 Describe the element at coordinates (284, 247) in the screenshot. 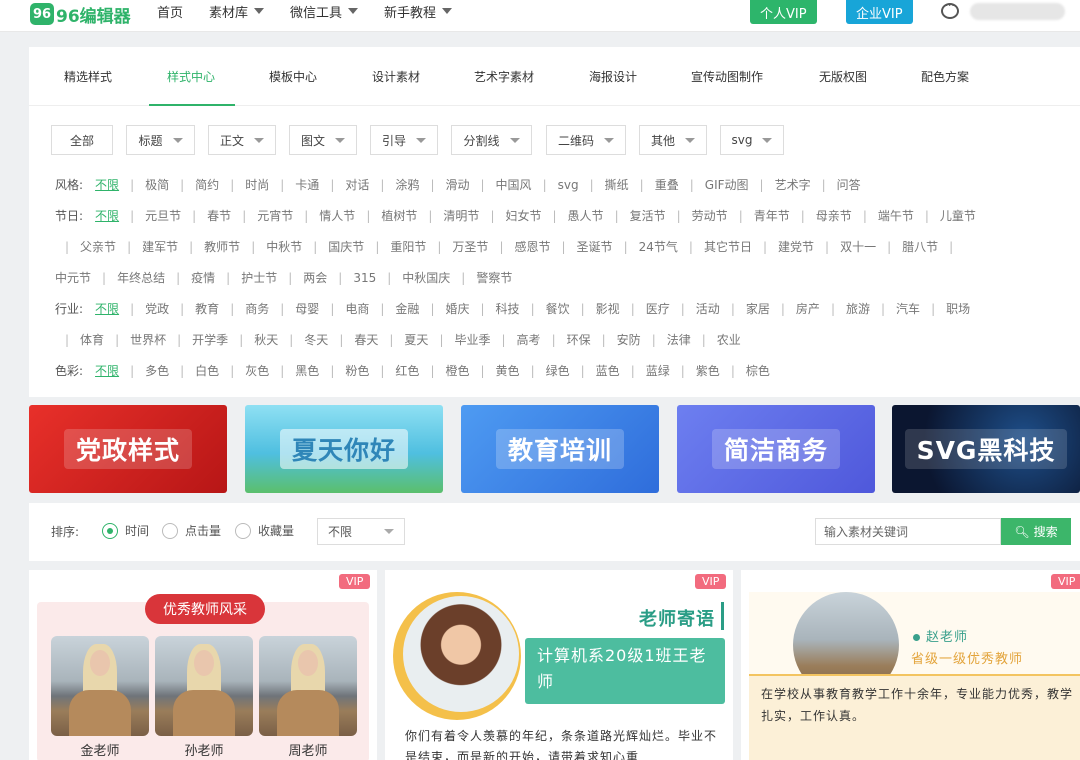

I see `filter-option: 中秋节` at that location.